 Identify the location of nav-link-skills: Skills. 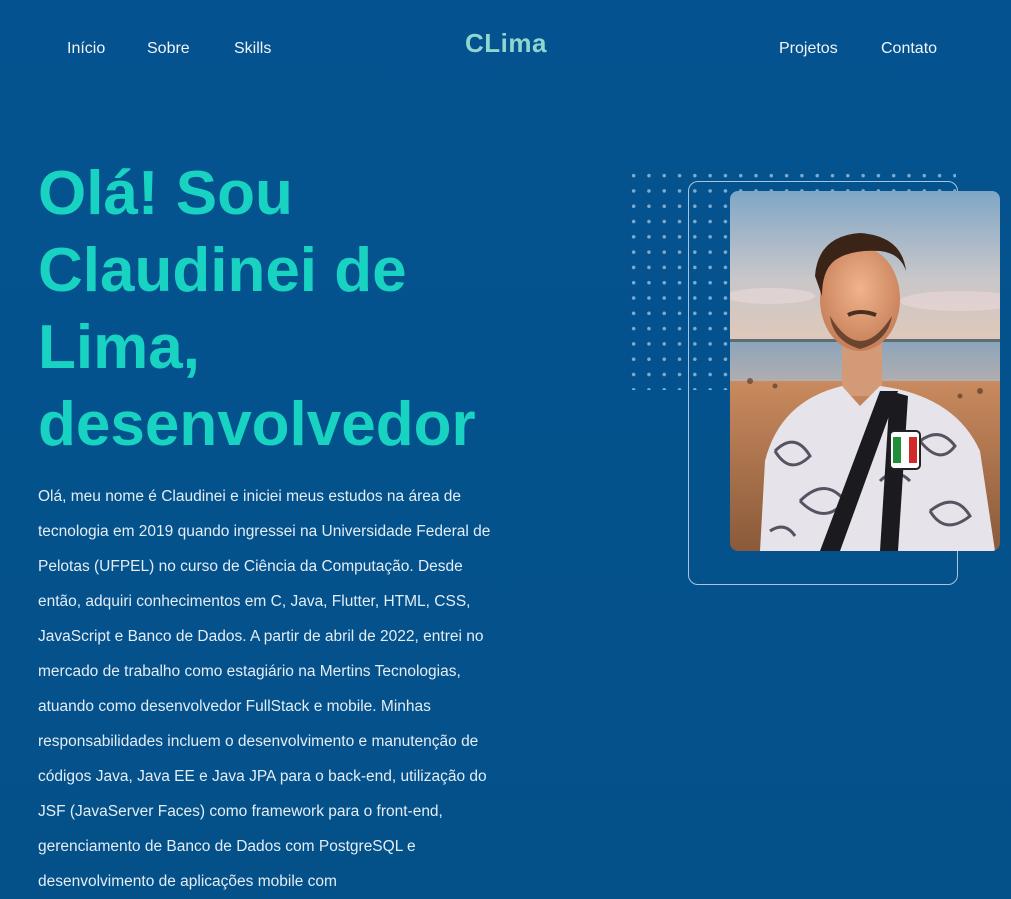
(252, 49).